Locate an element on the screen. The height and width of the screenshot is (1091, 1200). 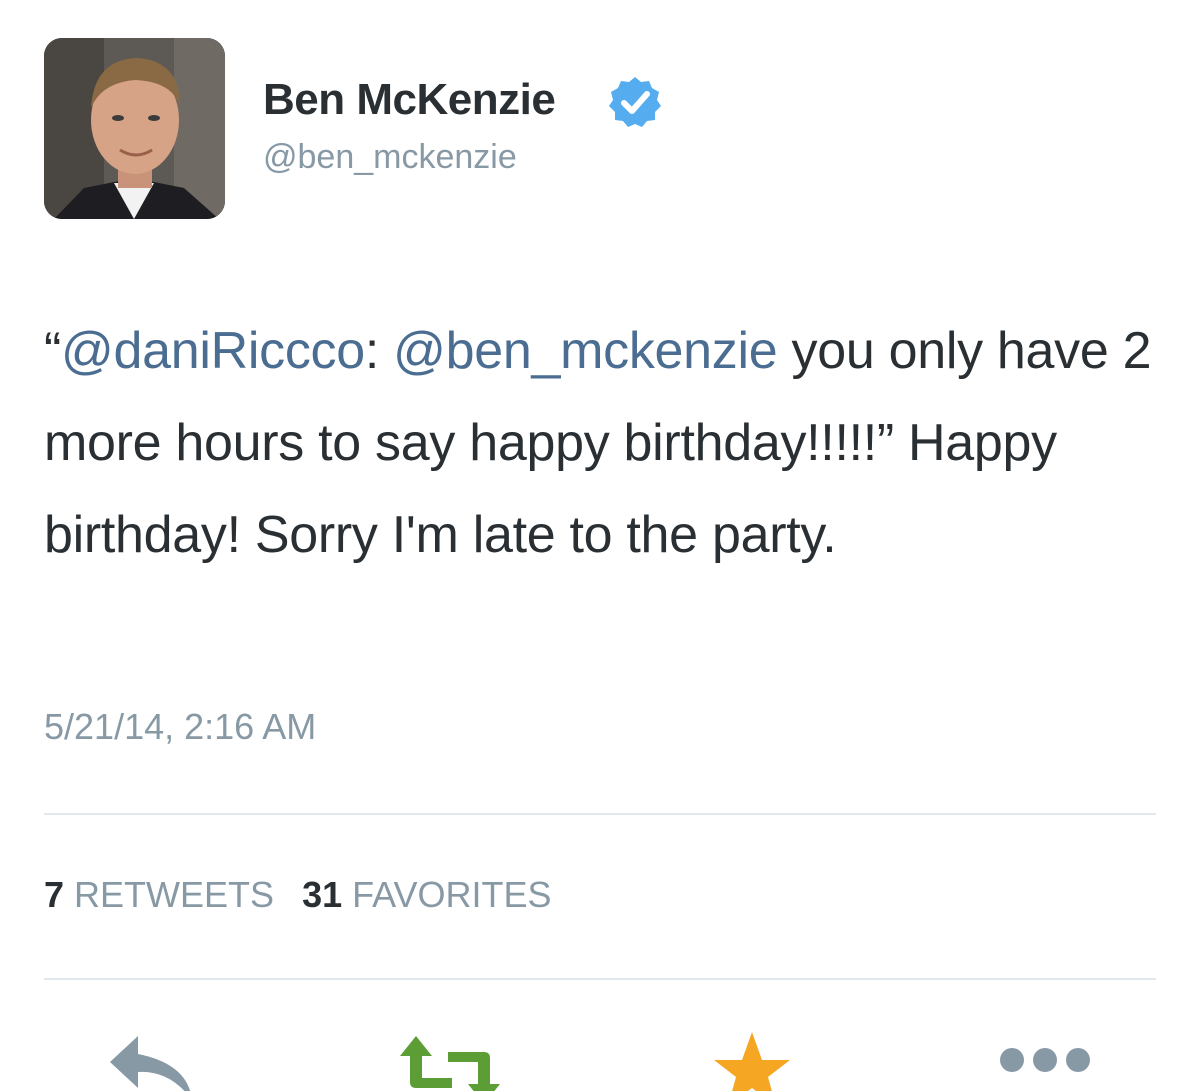
retweets-label: RETWEETS is located at coordinates (174, 894).